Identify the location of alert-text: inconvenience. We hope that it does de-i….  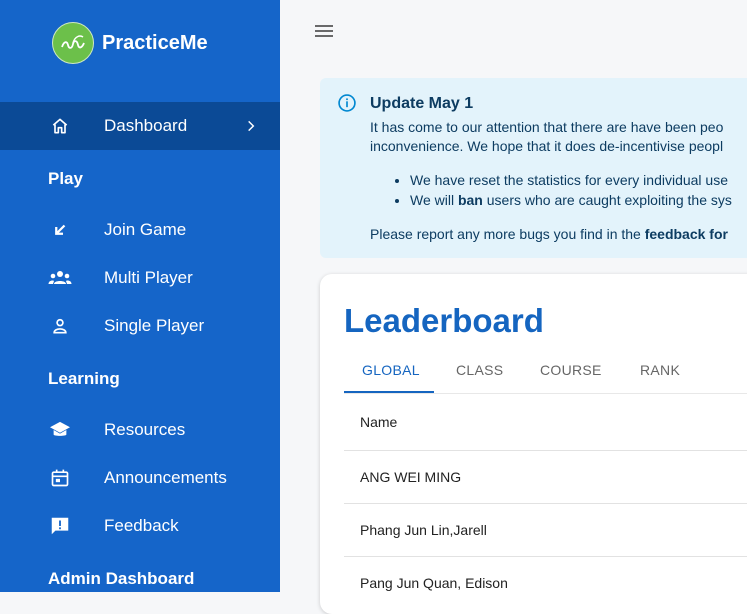
(547, 146).